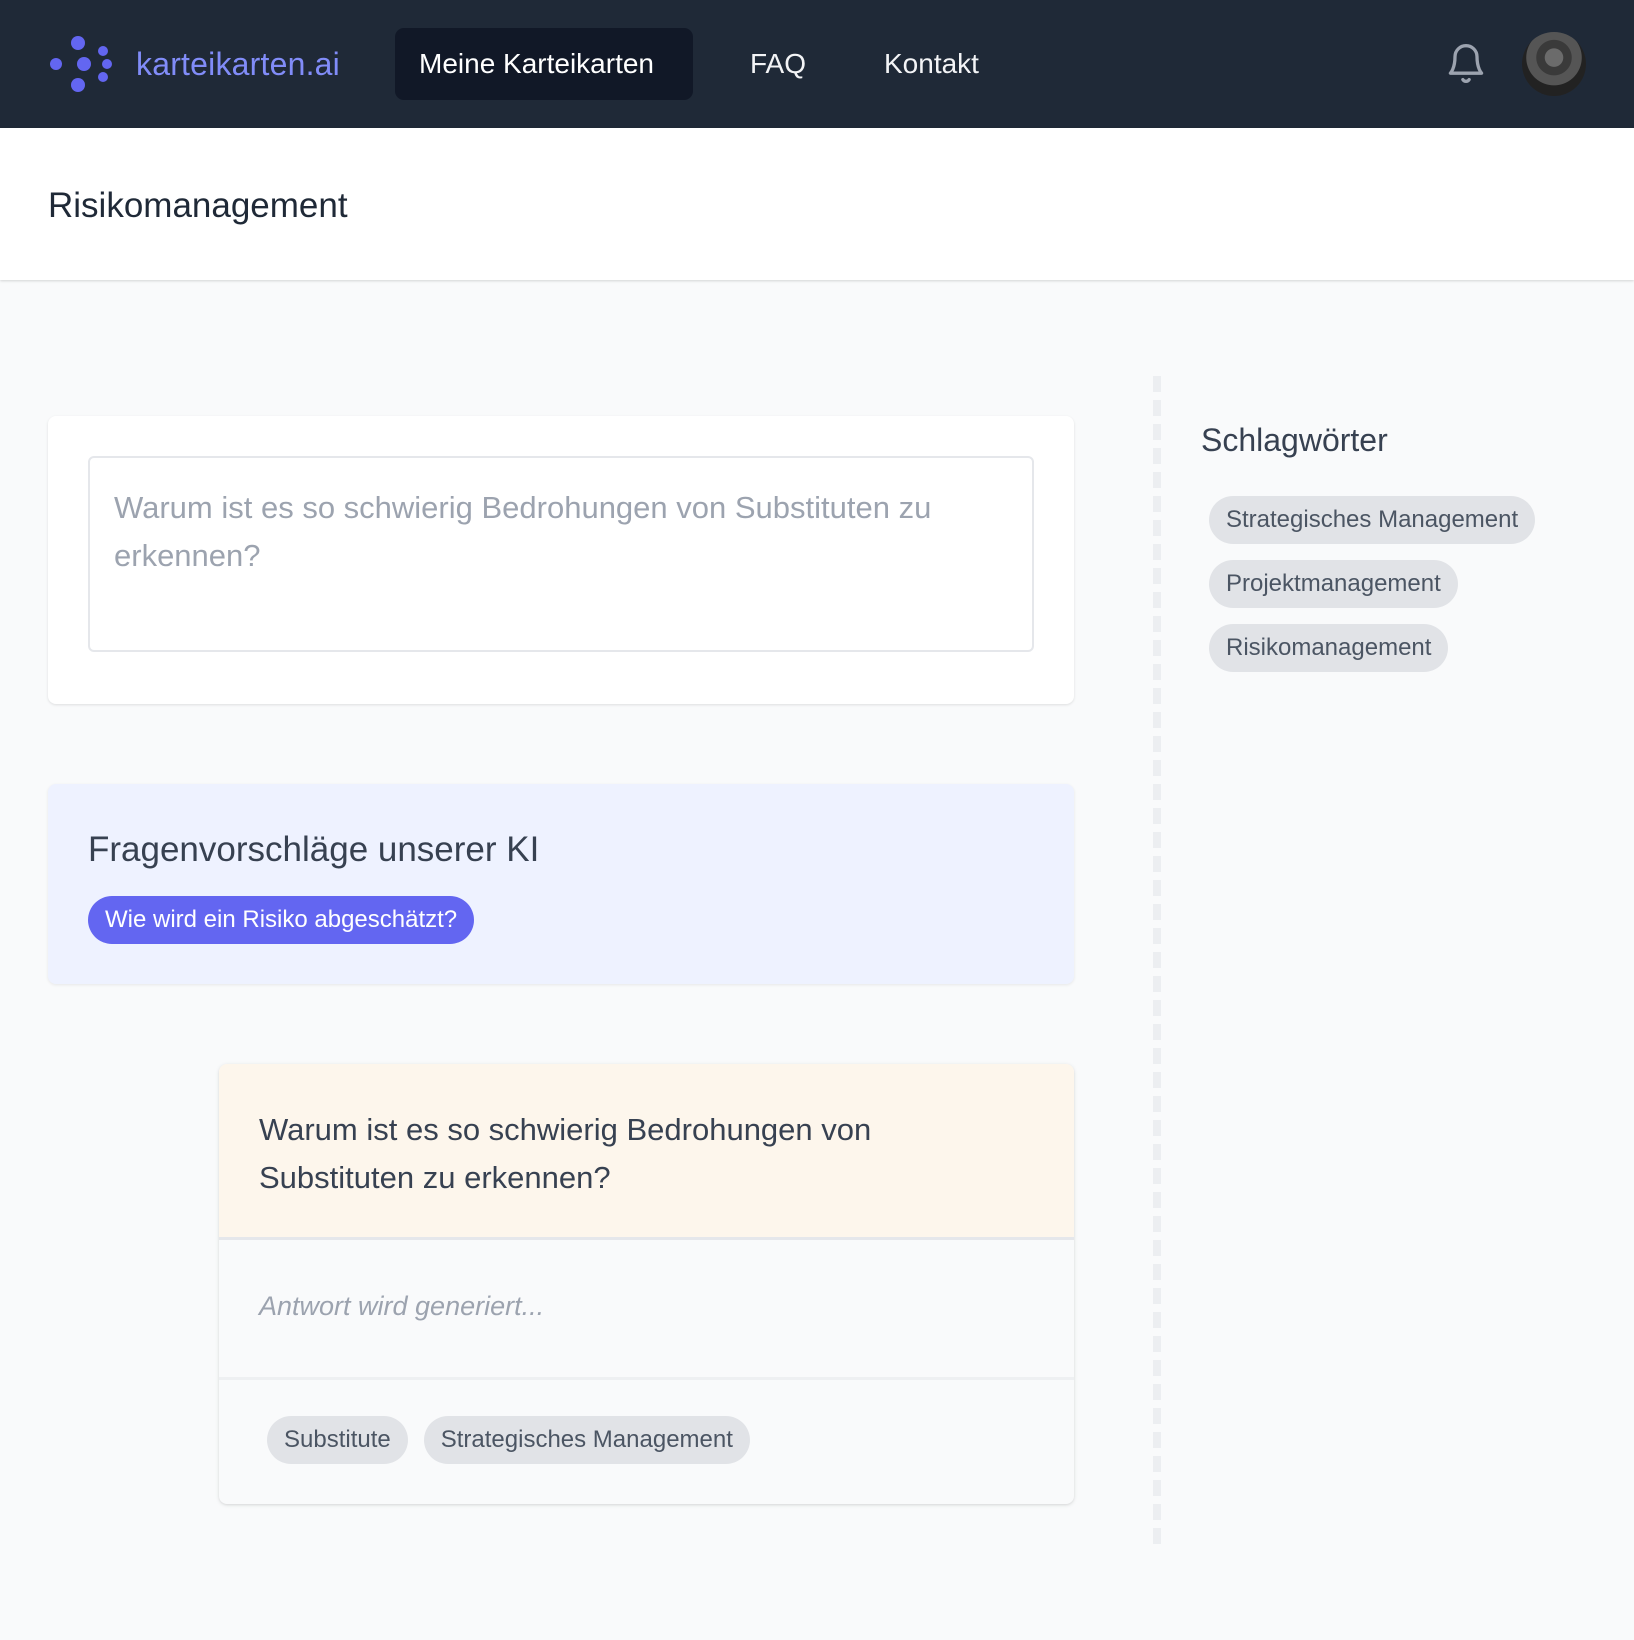 The image size is (1634, 1640). I want to click on dots-logo-icon, so click(80, 64).